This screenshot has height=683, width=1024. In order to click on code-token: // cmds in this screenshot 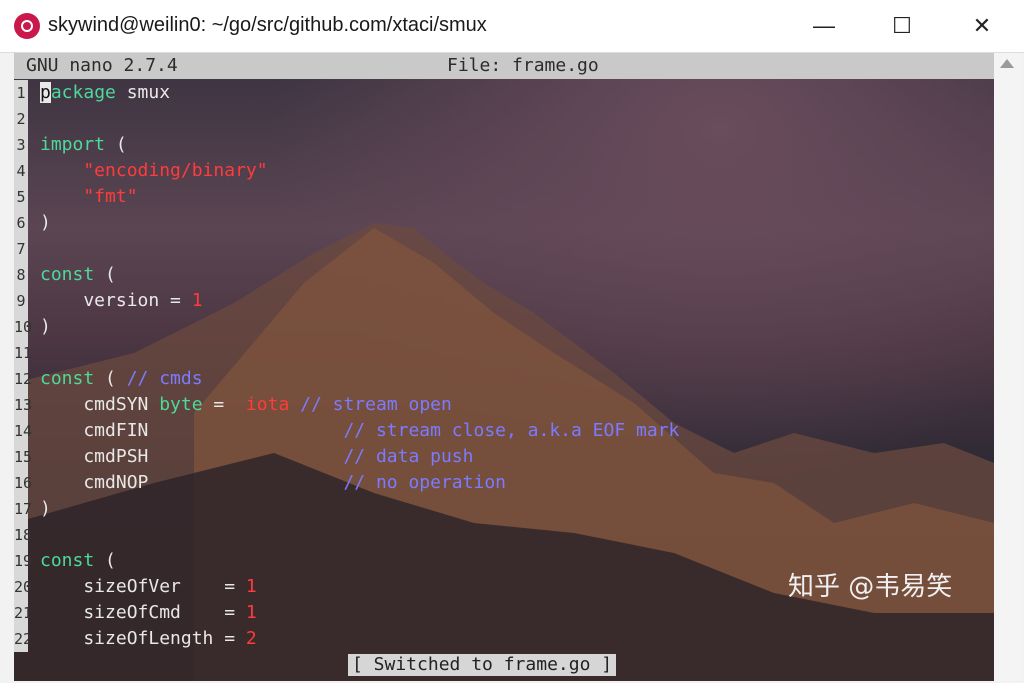, I will do `click(164, 378)`.